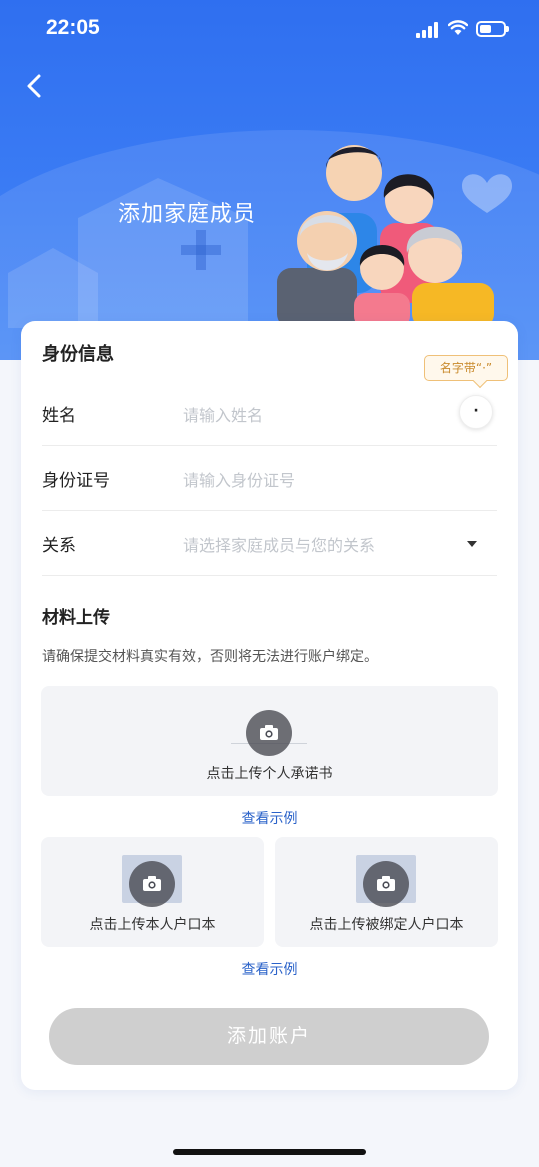 The height and width of the screenshot is (1167, 539). Describe the element at coordinates (36, 86) in the screenshot. I see `back-arrow-icon` at that location.